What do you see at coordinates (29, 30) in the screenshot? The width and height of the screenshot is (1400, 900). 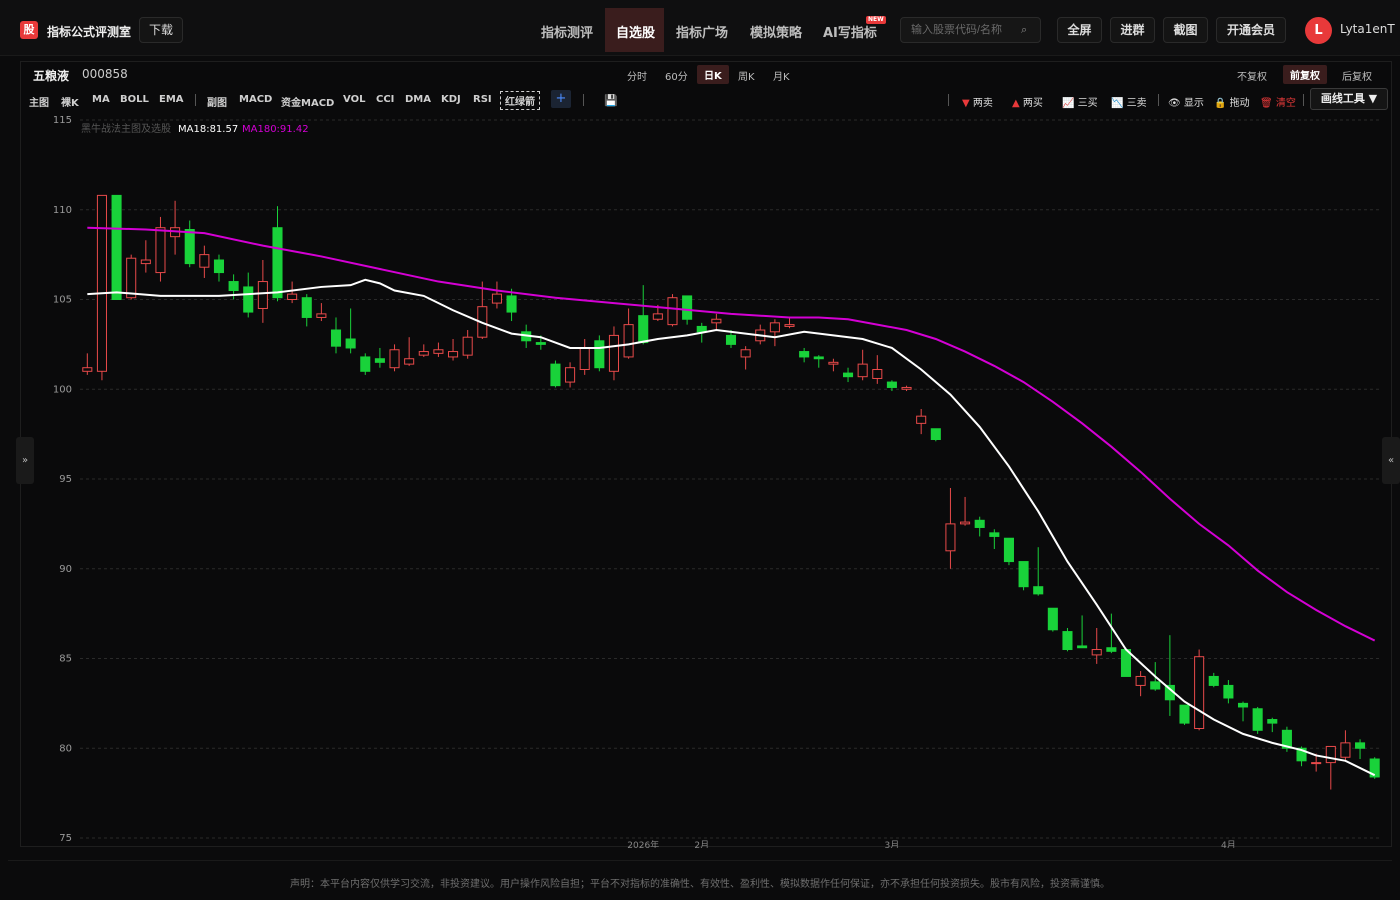 I see `app-logo-icon: 股` at bounding box center [29, 30].